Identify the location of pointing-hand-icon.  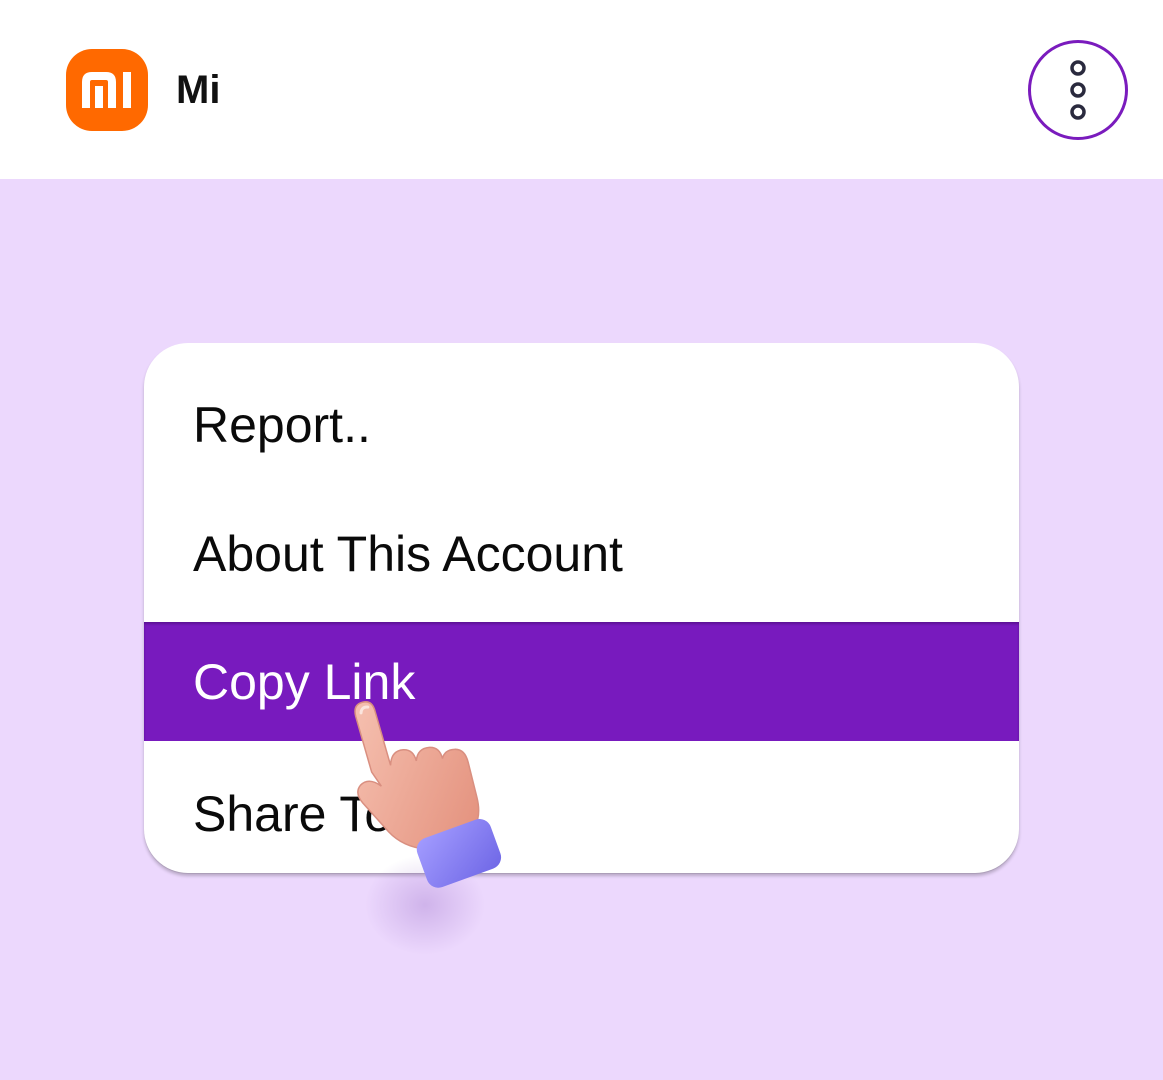
(425, 830).